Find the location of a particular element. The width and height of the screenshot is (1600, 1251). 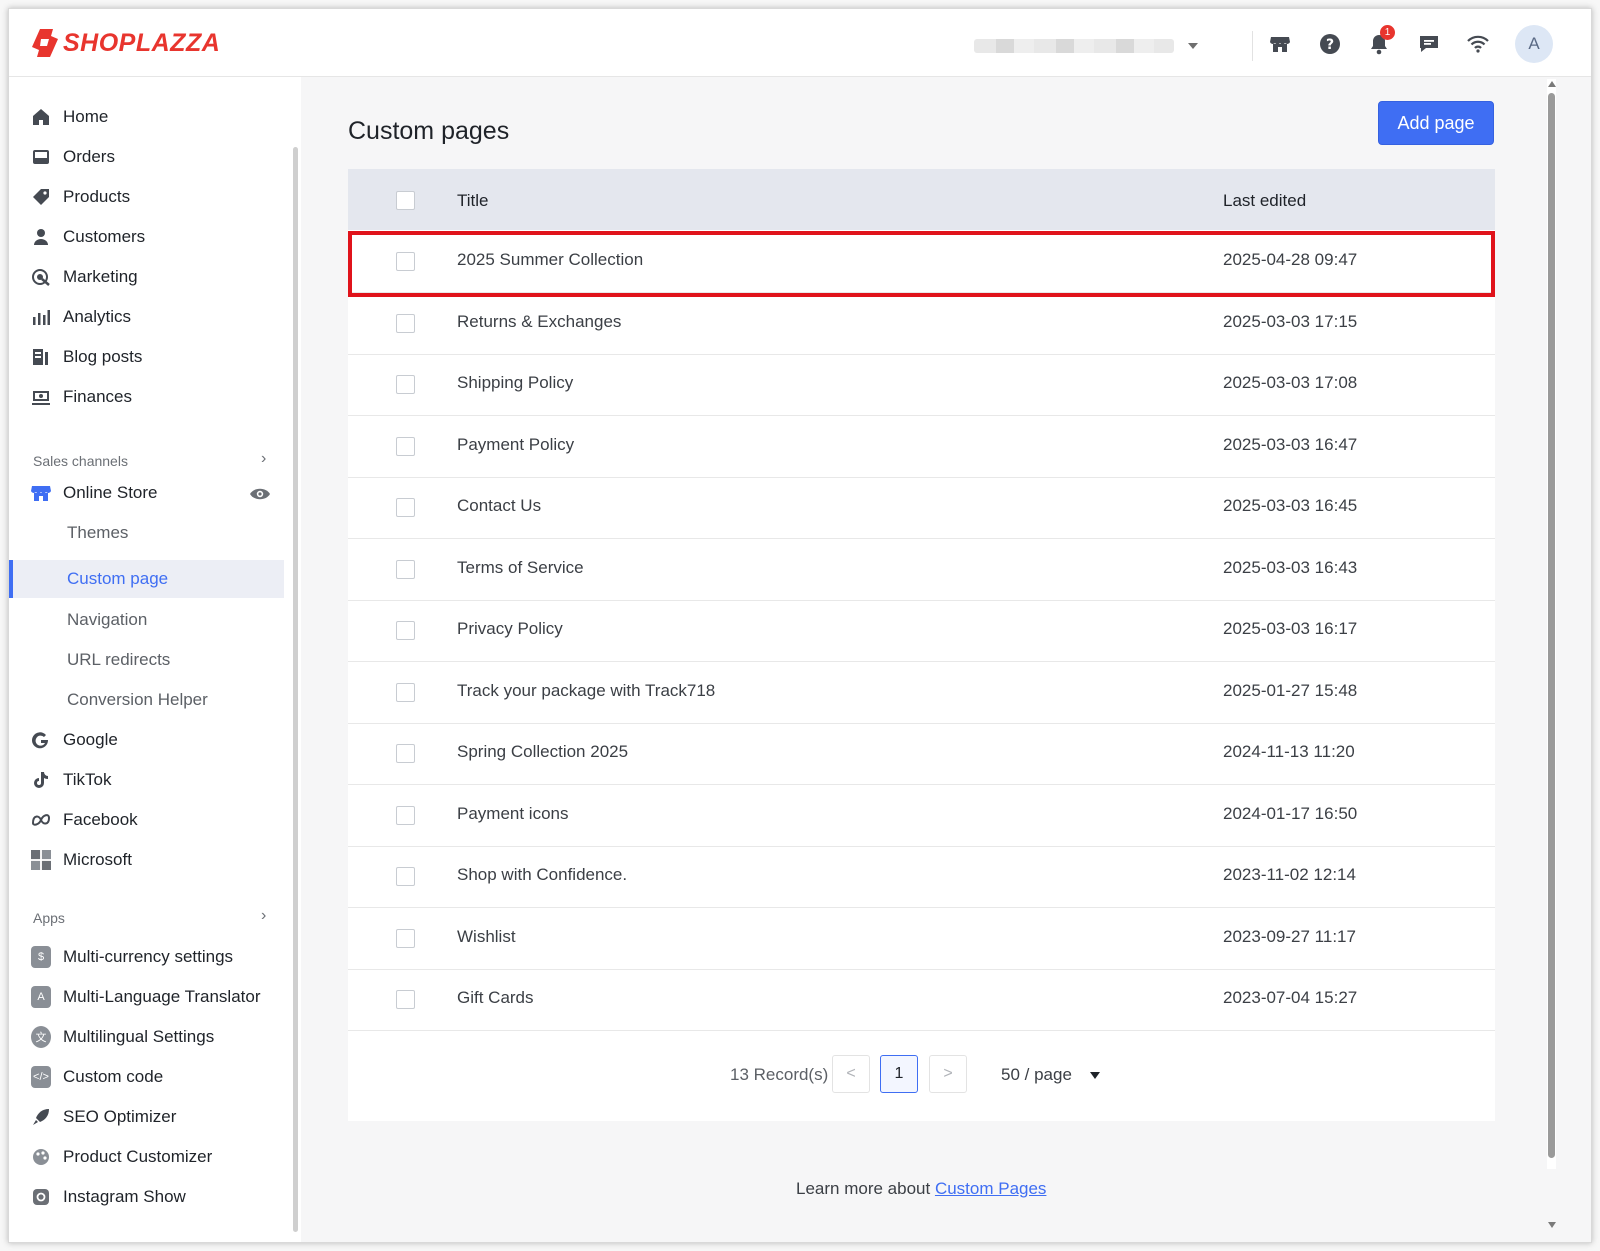

wifi-icon is located at coordinates (1478, 44).